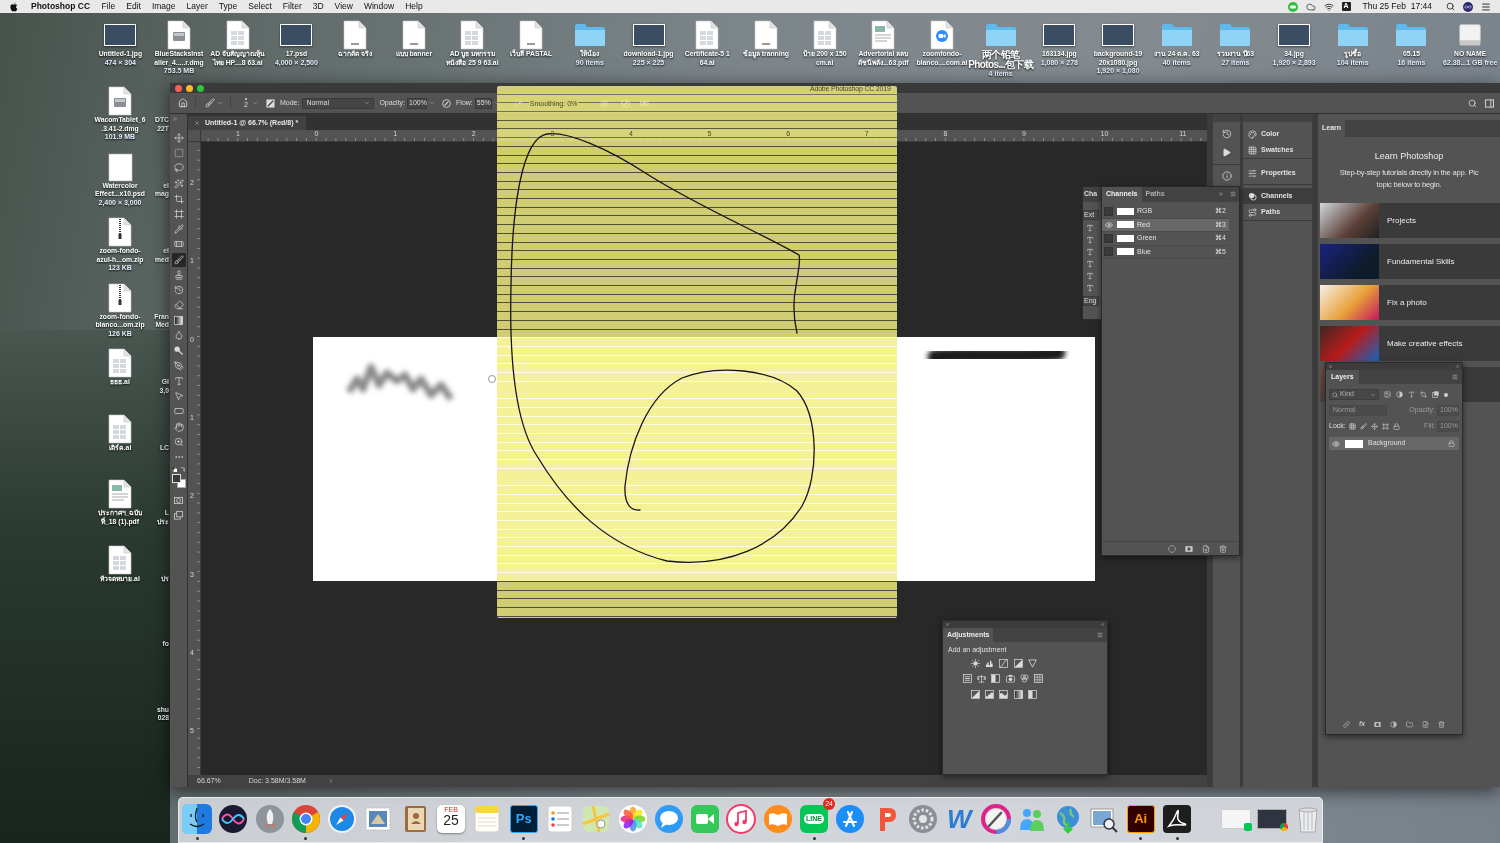  What do you see at coordinates (559, 818) in the screenshot?
I see `checklist-app-icon` at bounding box center [559, 818].